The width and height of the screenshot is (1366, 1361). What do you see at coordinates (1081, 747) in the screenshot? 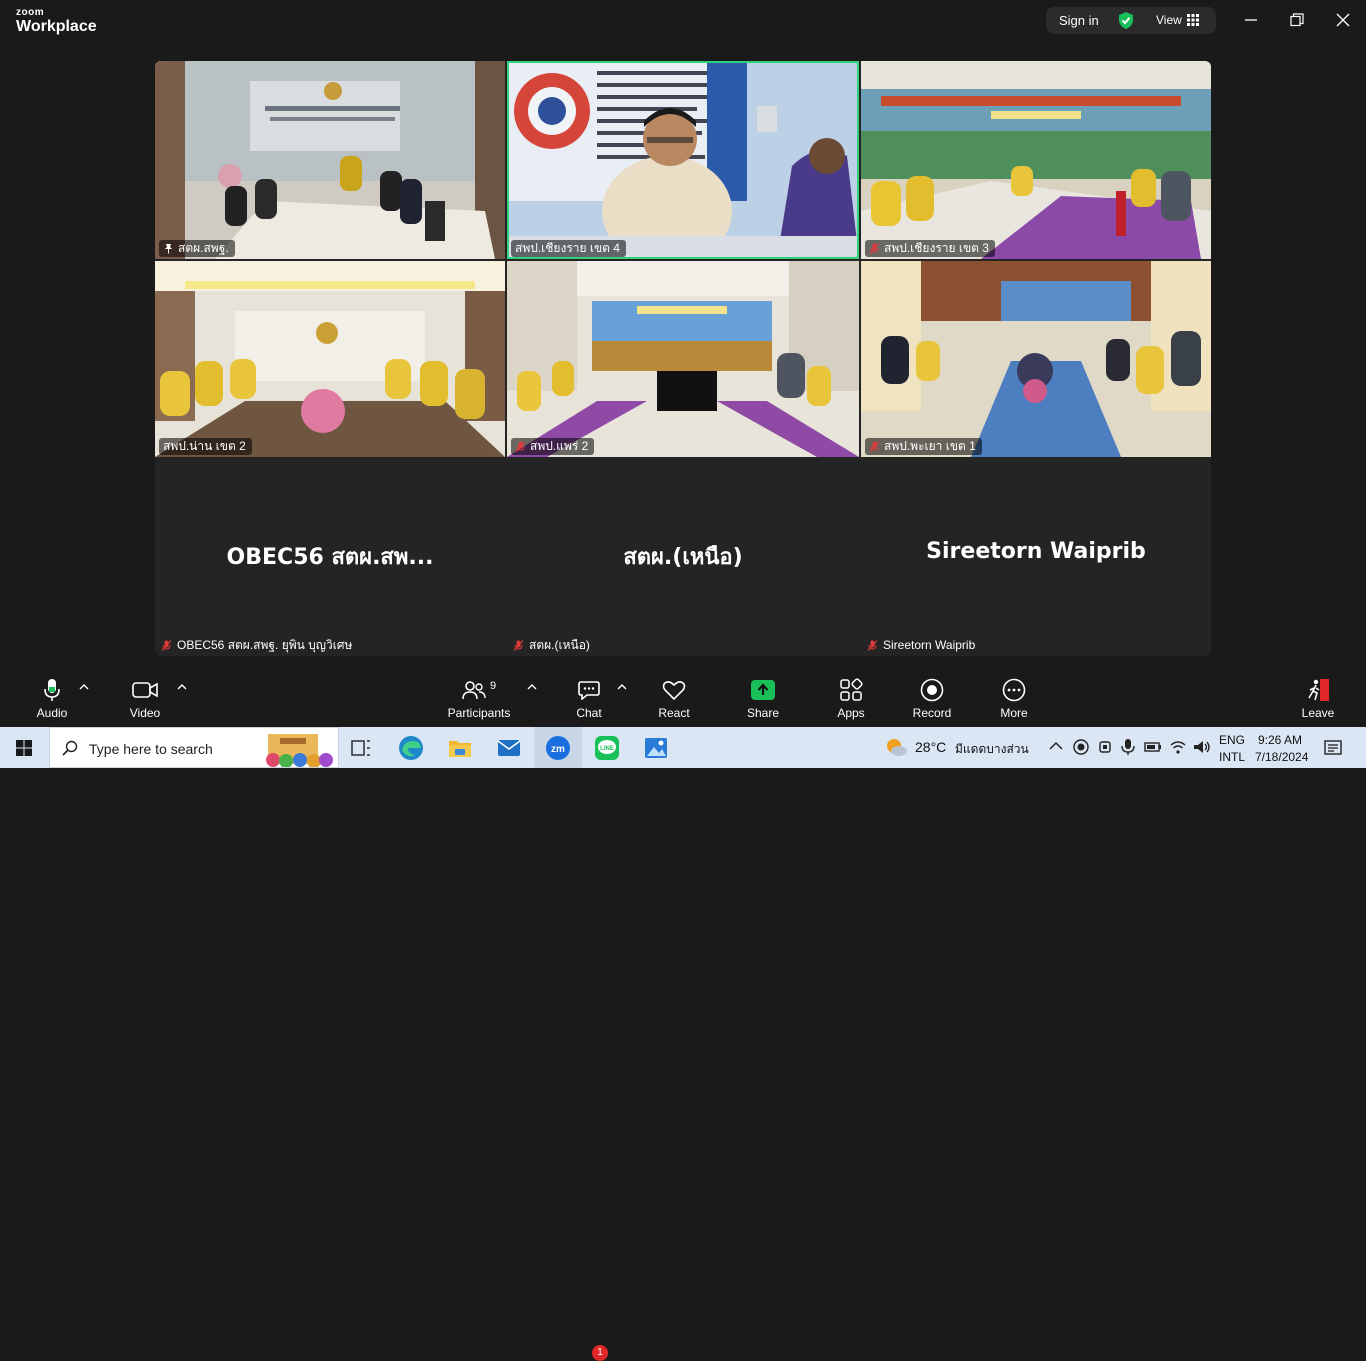
I see `record-tray-icon` at bounding box center [1081, 747].